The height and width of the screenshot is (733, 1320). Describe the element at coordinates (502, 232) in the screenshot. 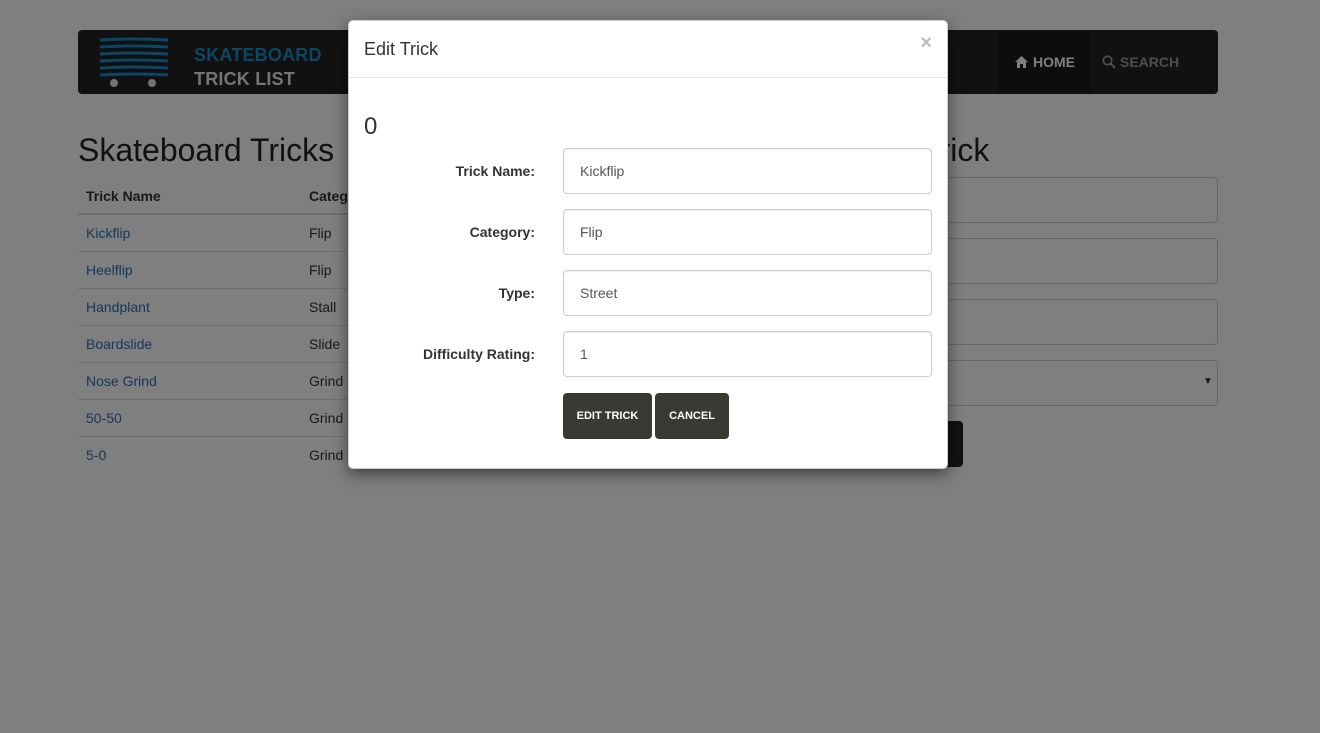

I see `category-label: Category:` at that location.